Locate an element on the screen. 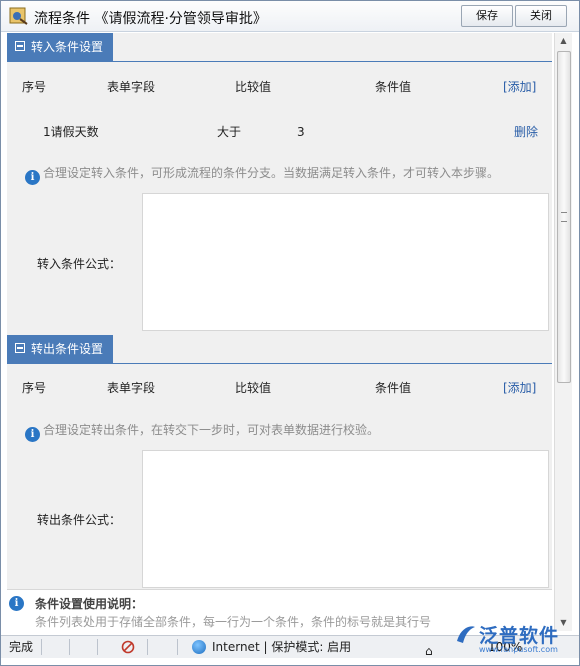  status-bar: 完成 Internet | 保护模式: 启用 ⌂ 100% is located at coordinates (290, 646).